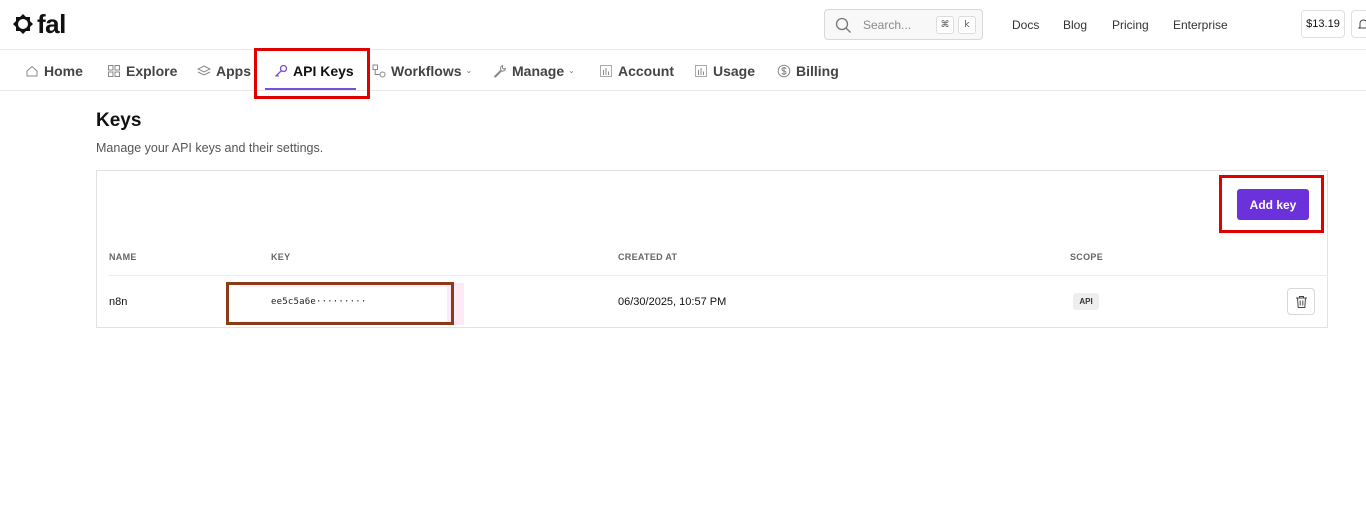  I want to click on delete-key-button, so click(1301, 301).